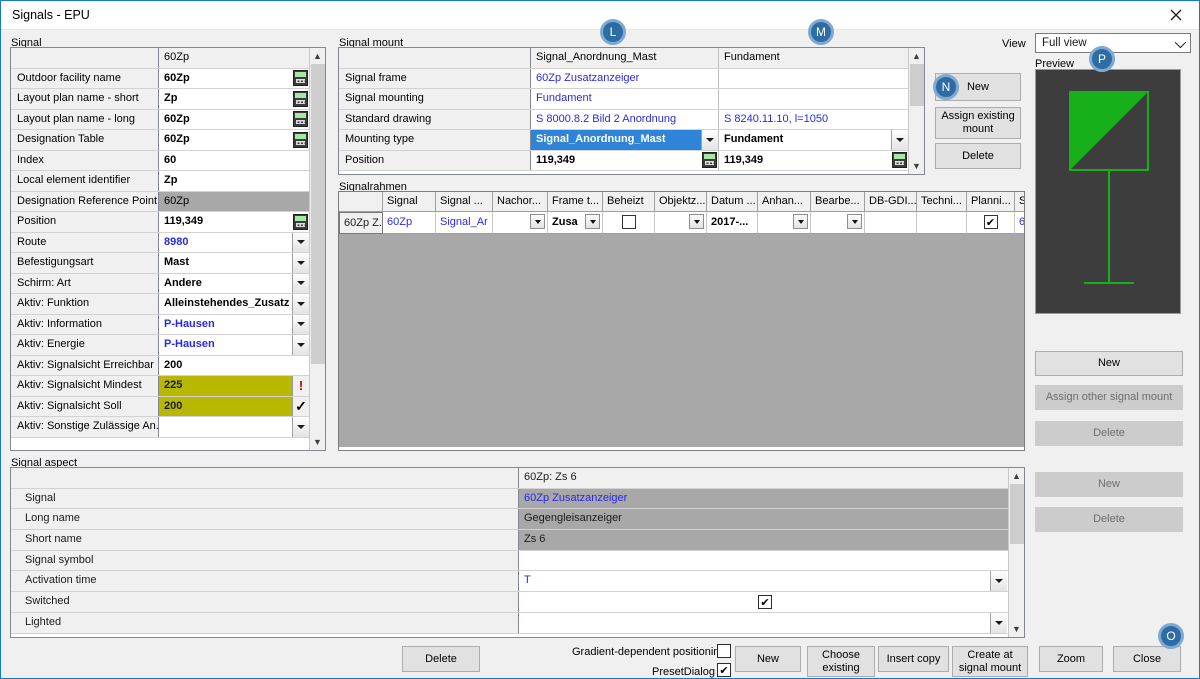 Image resolution: width=1200 pixels, height=679 pixels. What do you see at coordinates (409, 202) in the screenshot?
I see `signalrahmen-col-header-1: Signal` at bounding box center [409, 202].